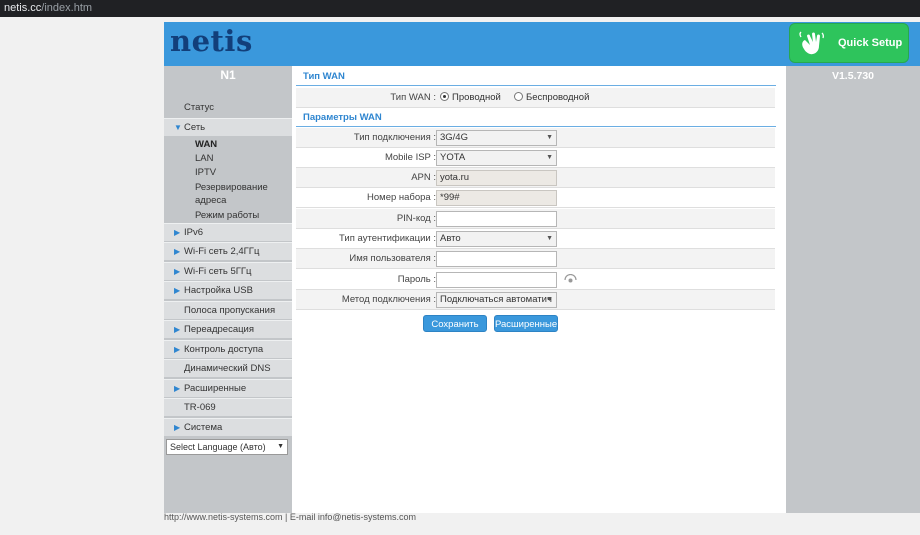 Image resolution: width=920 pixels, height=535 pixels. I want to click on url-path: /index.htm, so click(67, 8).